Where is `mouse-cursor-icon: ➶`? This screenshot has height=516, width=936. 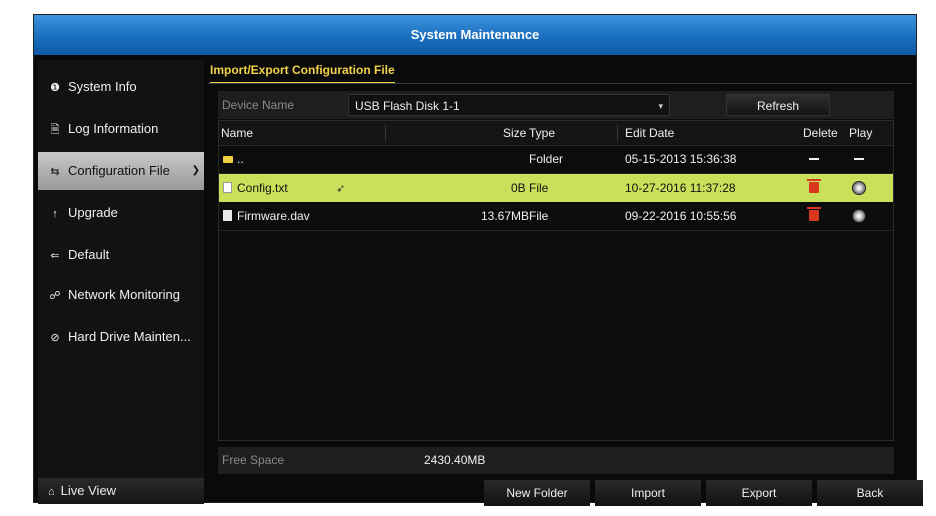 mouse-cursor-icon: ➶ is located at coordinates (341, 189).